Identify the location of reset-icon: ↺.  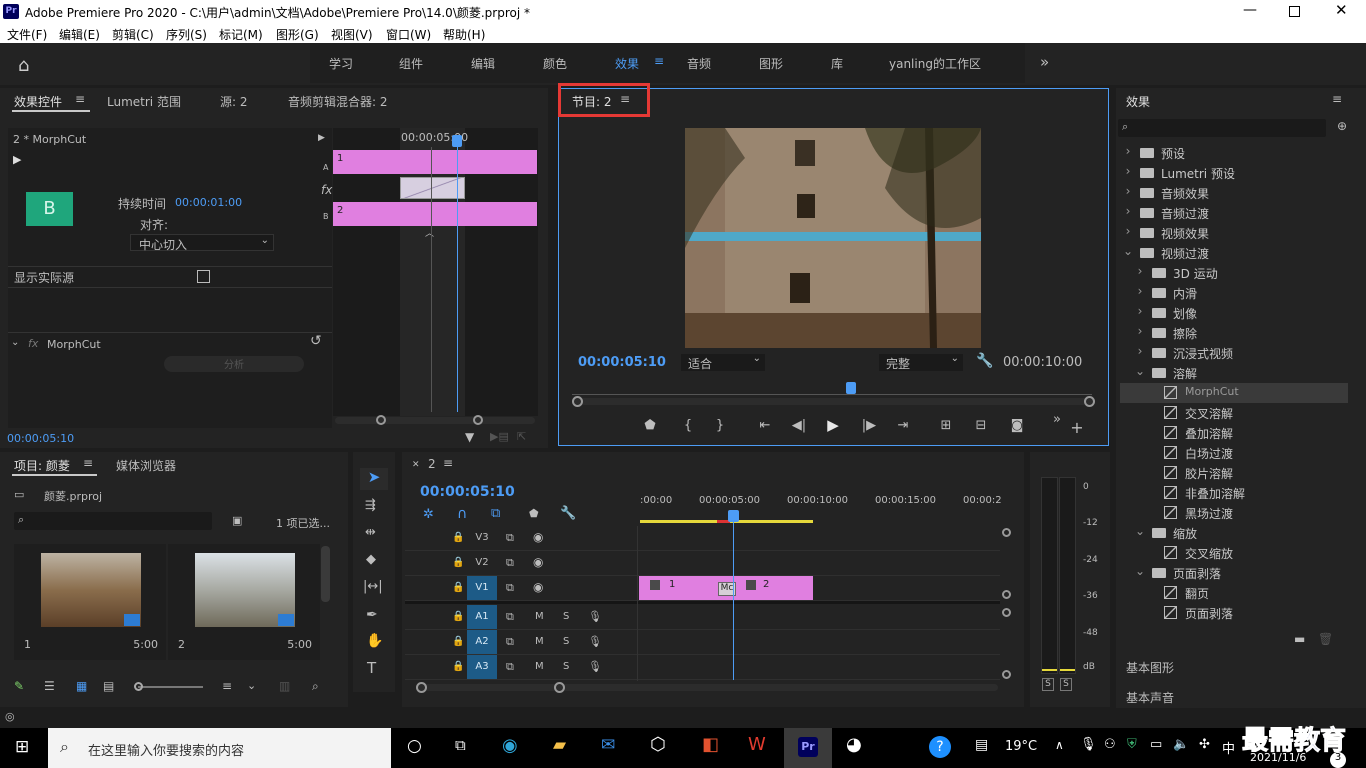
(316, 341).